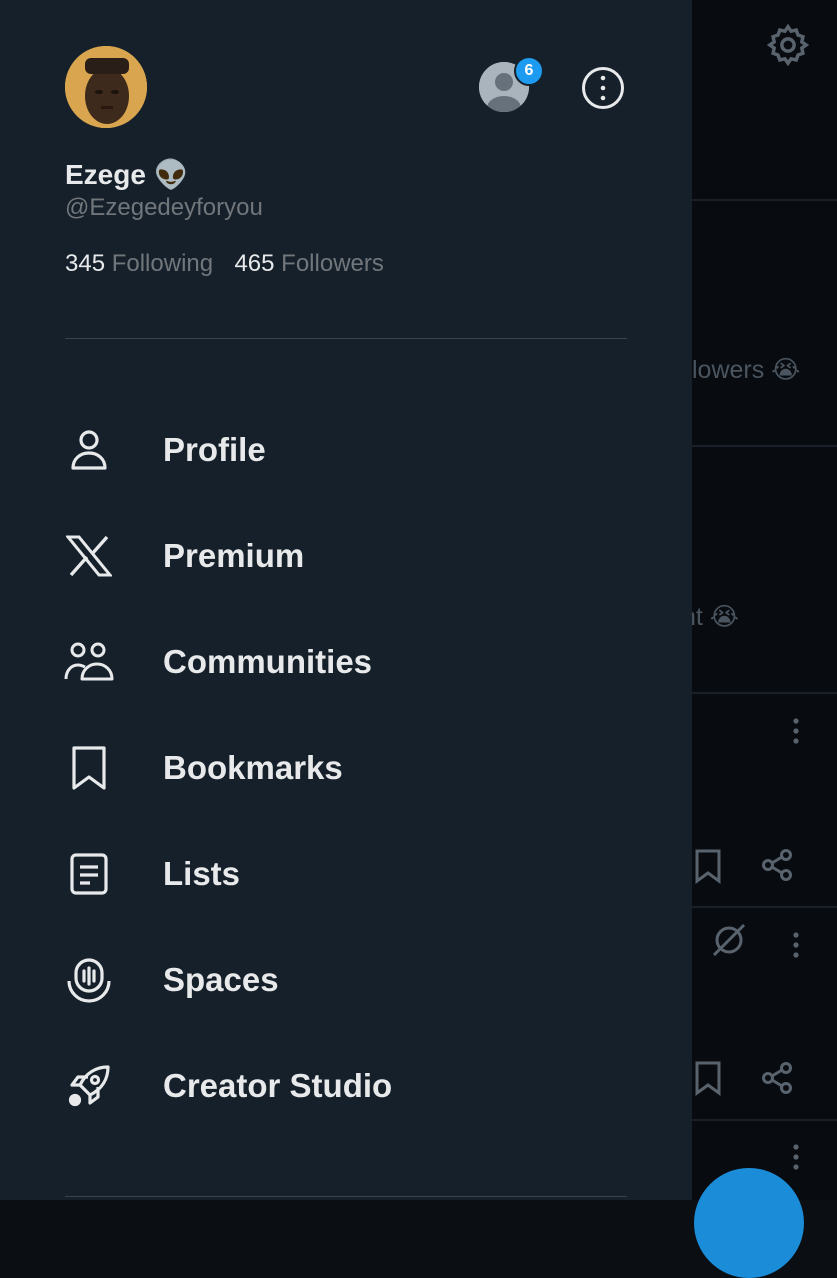  Describe the element at coordinates (529, 71) in the screenshot. I see `notification-badge: 6` at that location.